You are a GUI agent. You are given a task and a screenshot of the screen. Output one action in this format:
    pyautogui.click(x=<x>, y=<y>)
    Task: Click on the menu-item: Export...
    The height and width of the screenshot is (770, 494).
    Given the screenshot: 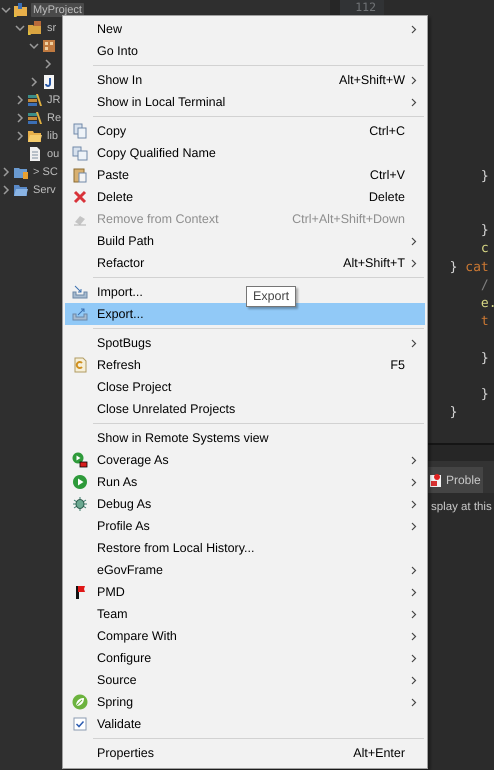 What is the action you would take?
    pyautogui.click(x=245, y=314)
    